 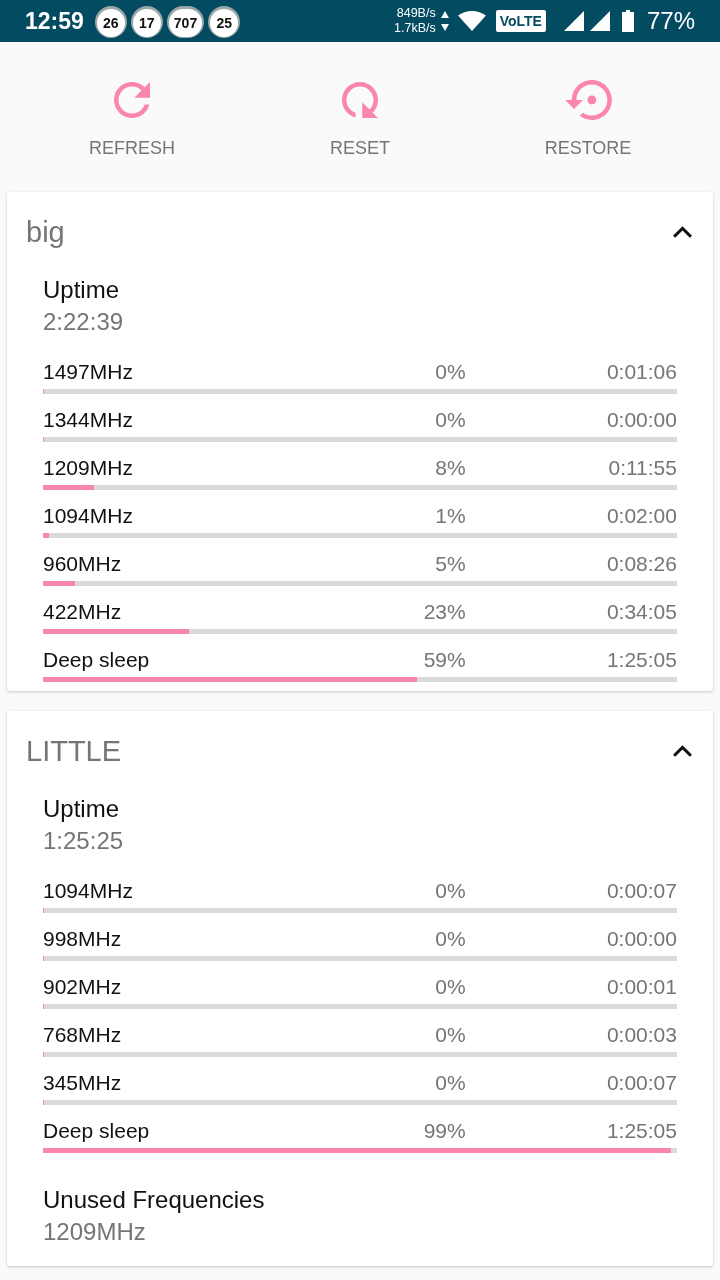 What do you see at coordinates (54, 21) in the screenshot?
I see `clock-time: 12:59` at bounding box center [54, 21].